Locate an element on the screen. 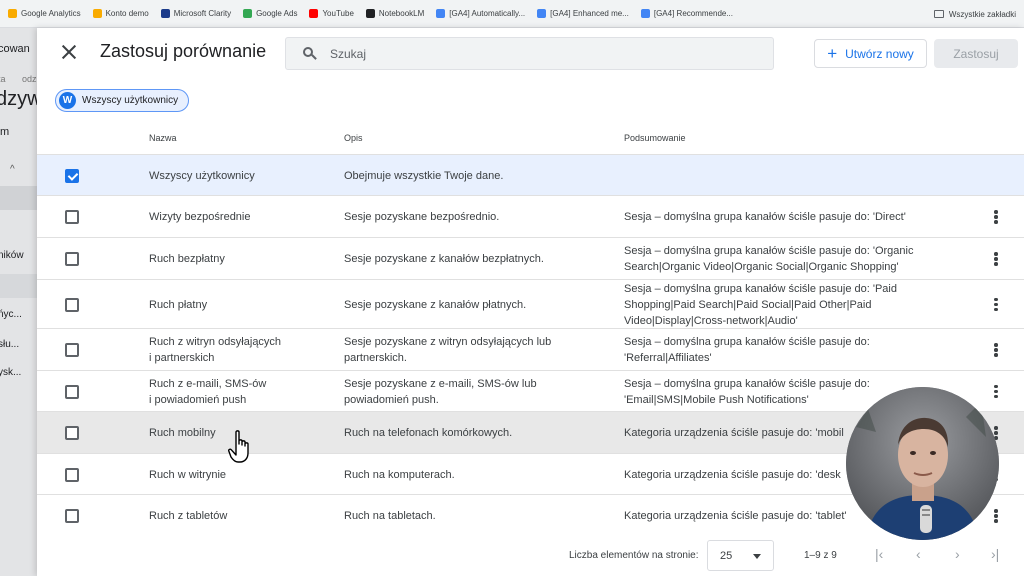 This screenshot has height=576, width=1024. row-description: Ruch na tabletach. is located at coordinates (474, 516).